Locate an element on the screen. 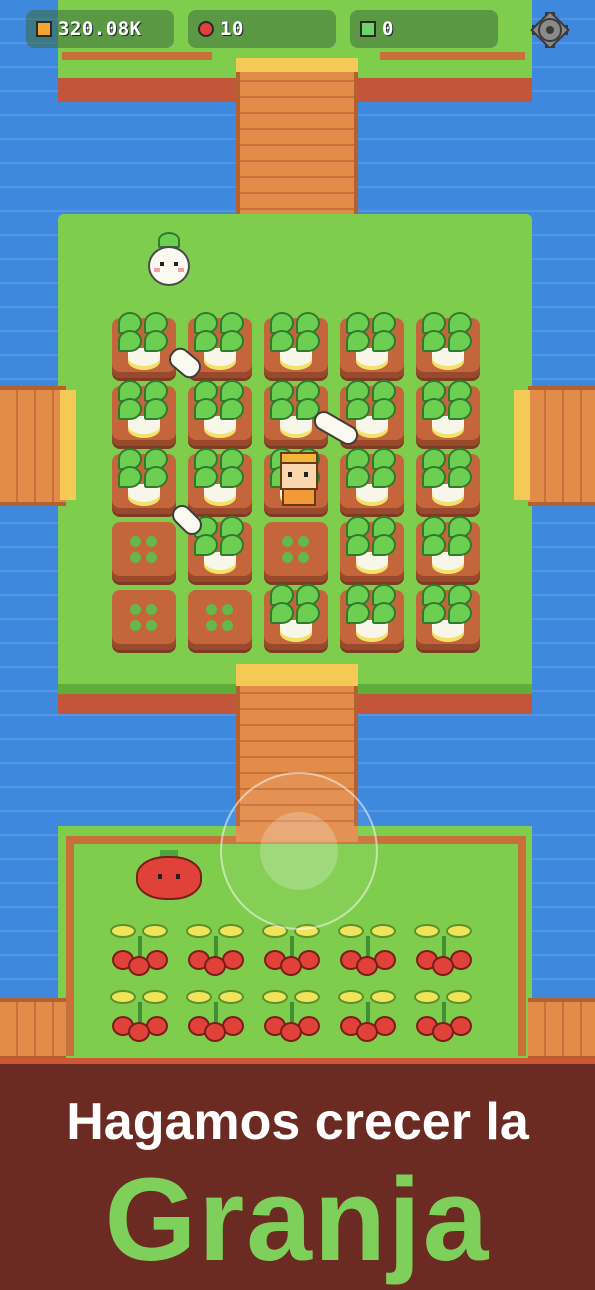 This screenshot has height=1290, width=595. top-fence-left is located at coordinates (137, 56).